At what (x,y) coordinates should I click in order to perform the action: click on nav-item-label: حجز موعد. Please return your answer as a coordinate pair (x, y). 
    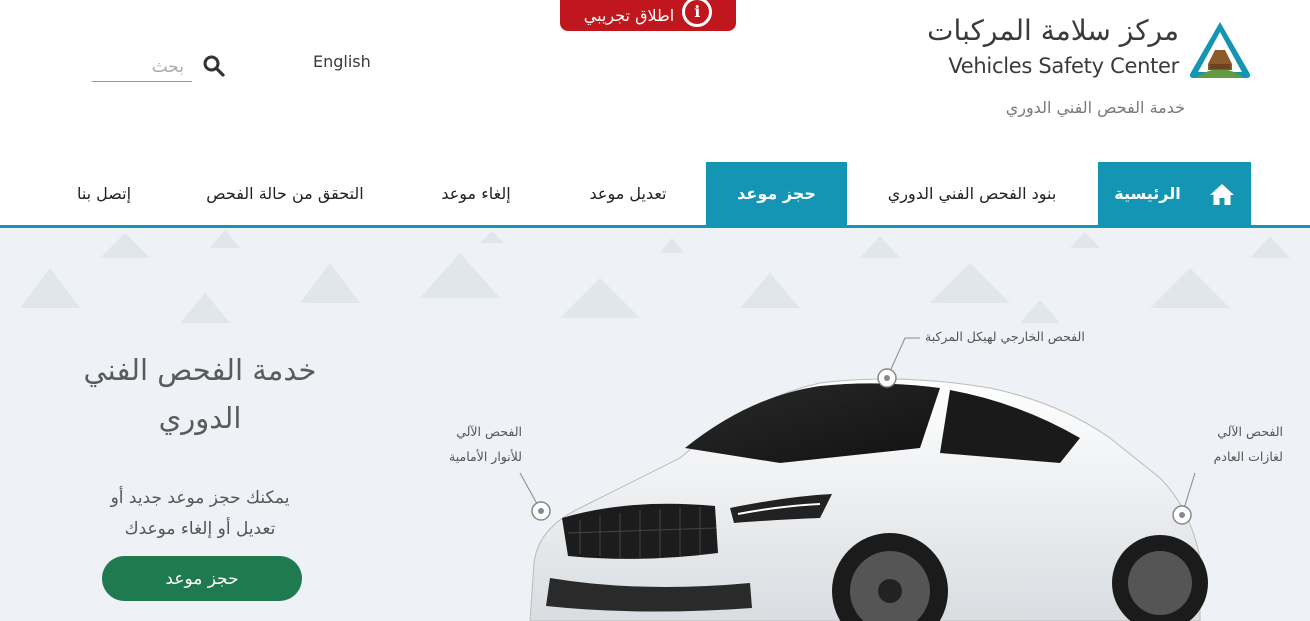
    Looking at the image, I should click on (776, 193).